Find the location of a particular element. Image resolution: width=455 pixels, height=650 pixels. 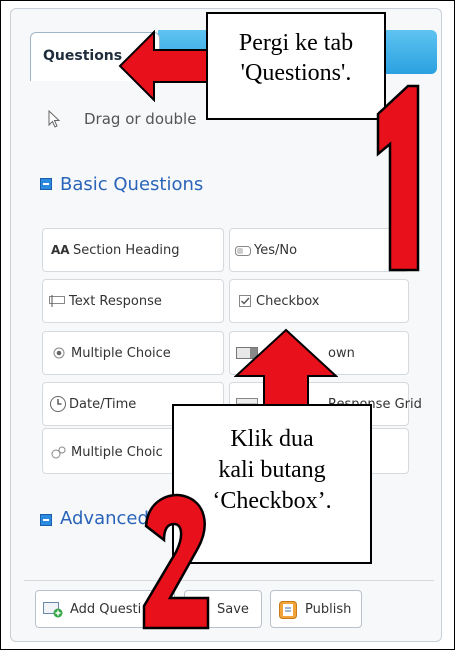

section-title-basic: Basic Questions is located at coordinates (132, 184).